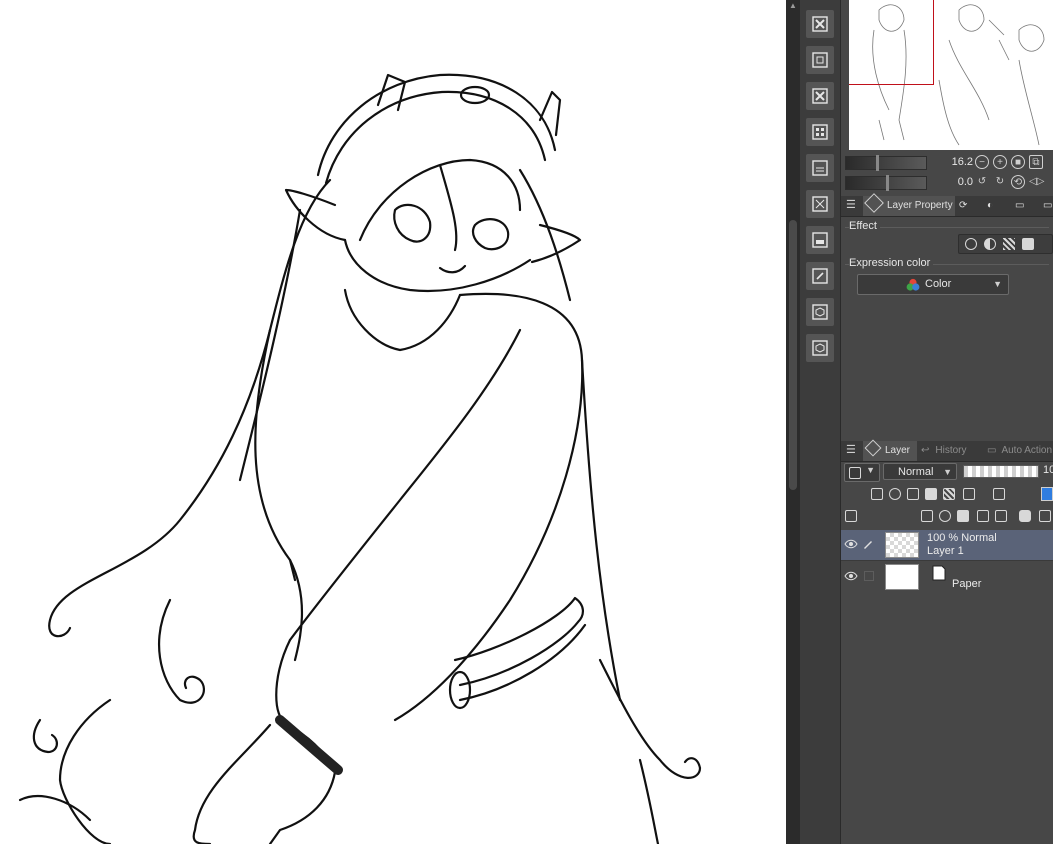  I want to click on canvas-vertical-scrollbar: ▲, so click(793, 422).